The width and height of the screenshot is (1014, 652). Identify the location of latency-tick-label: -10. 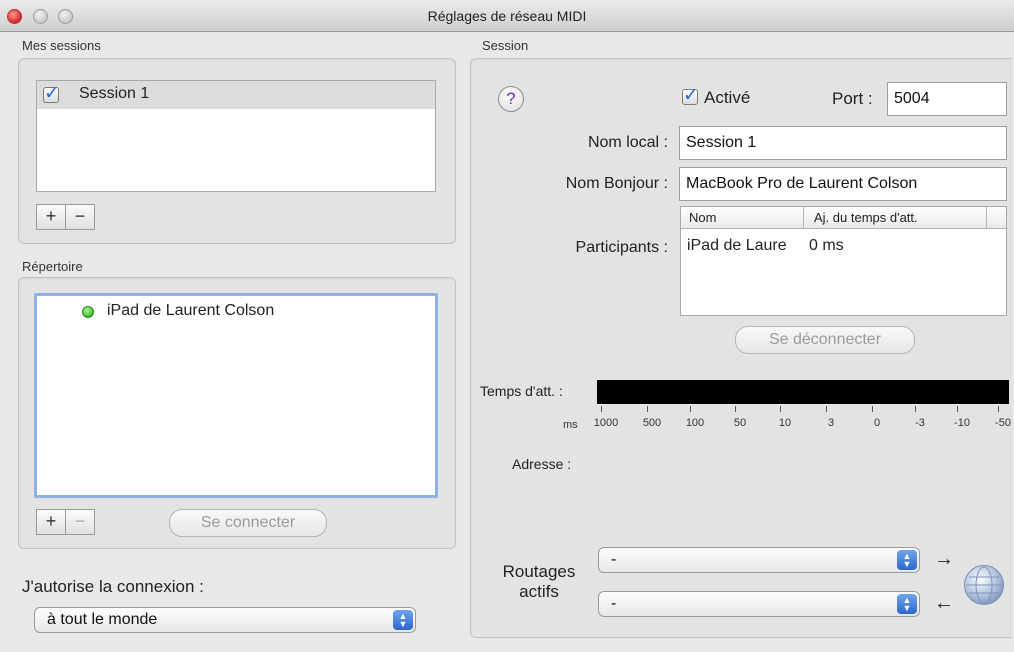
(962, 423).